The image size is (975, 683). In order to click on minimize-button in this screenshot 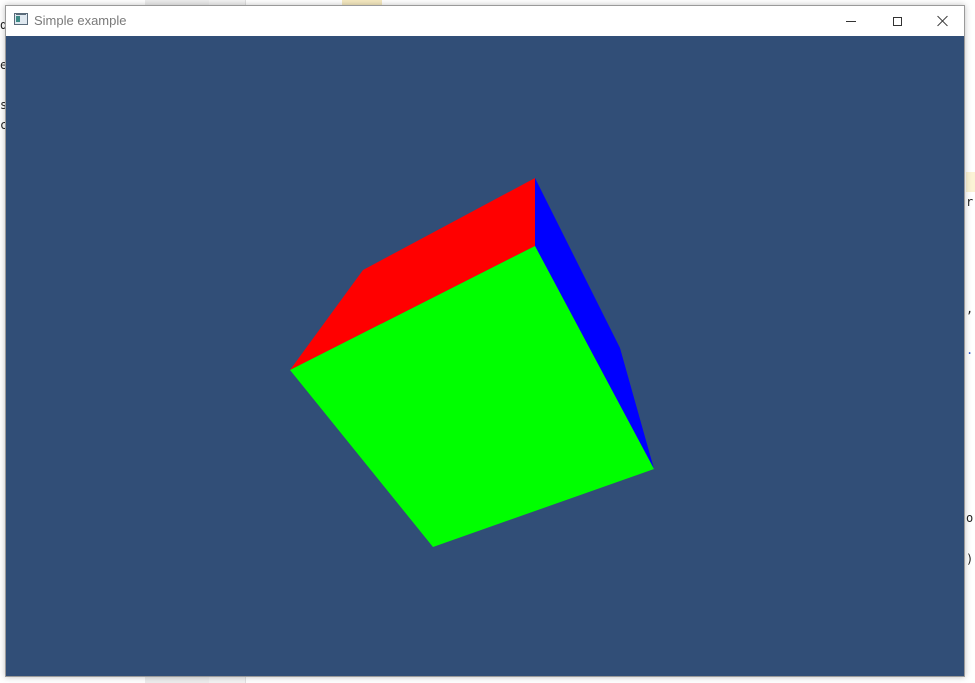, I will do `click(851, 21)`.